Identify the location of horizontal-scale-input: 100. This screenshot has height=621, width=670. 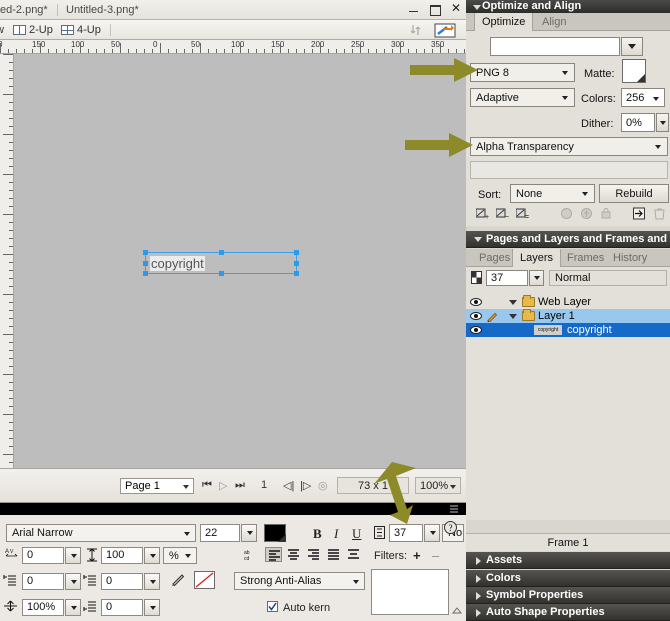
(122, 555).